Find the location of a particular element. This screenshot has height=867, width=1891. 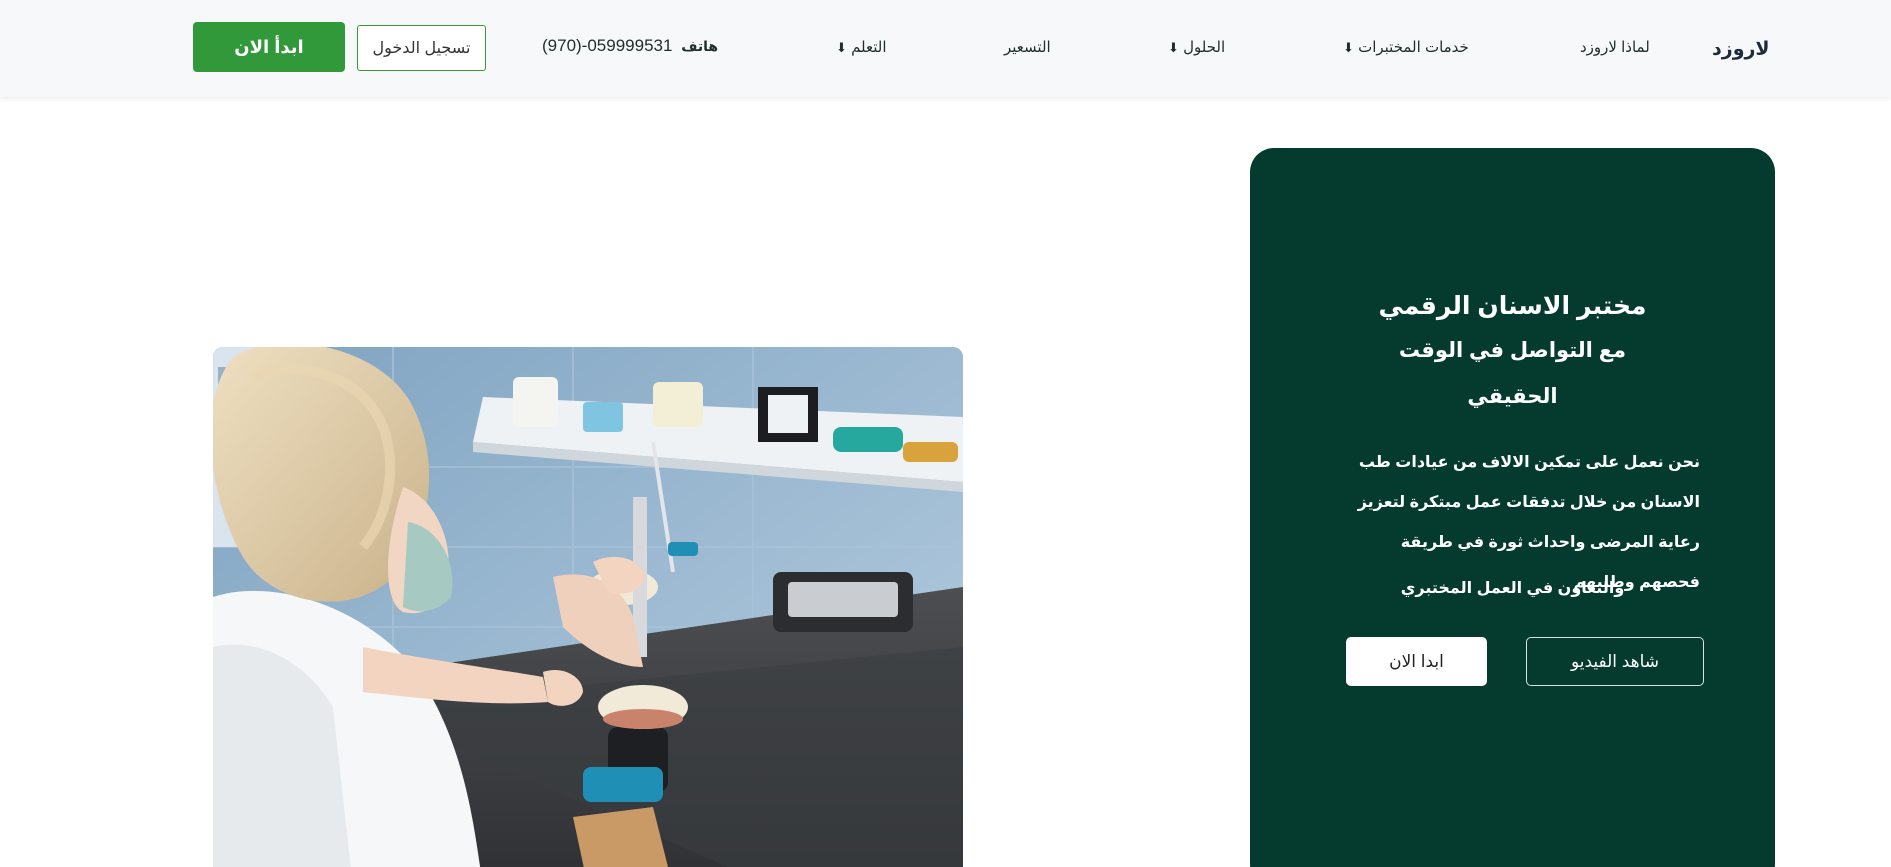

phone-label: هاتف is located at coordinates (700, 46).